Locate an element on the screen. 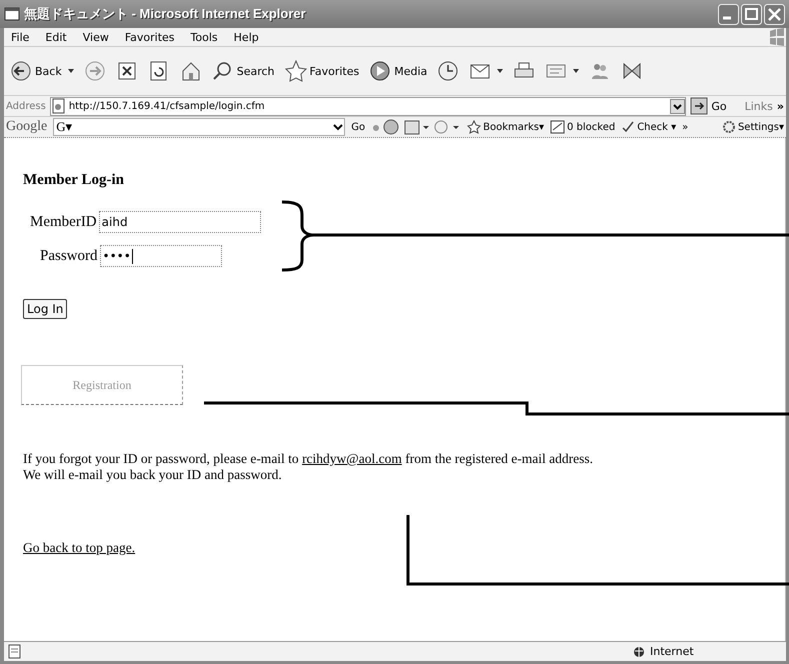 This screenshot has height=664, width=789. search-field: G▾ is located at coordinates (199, 127).